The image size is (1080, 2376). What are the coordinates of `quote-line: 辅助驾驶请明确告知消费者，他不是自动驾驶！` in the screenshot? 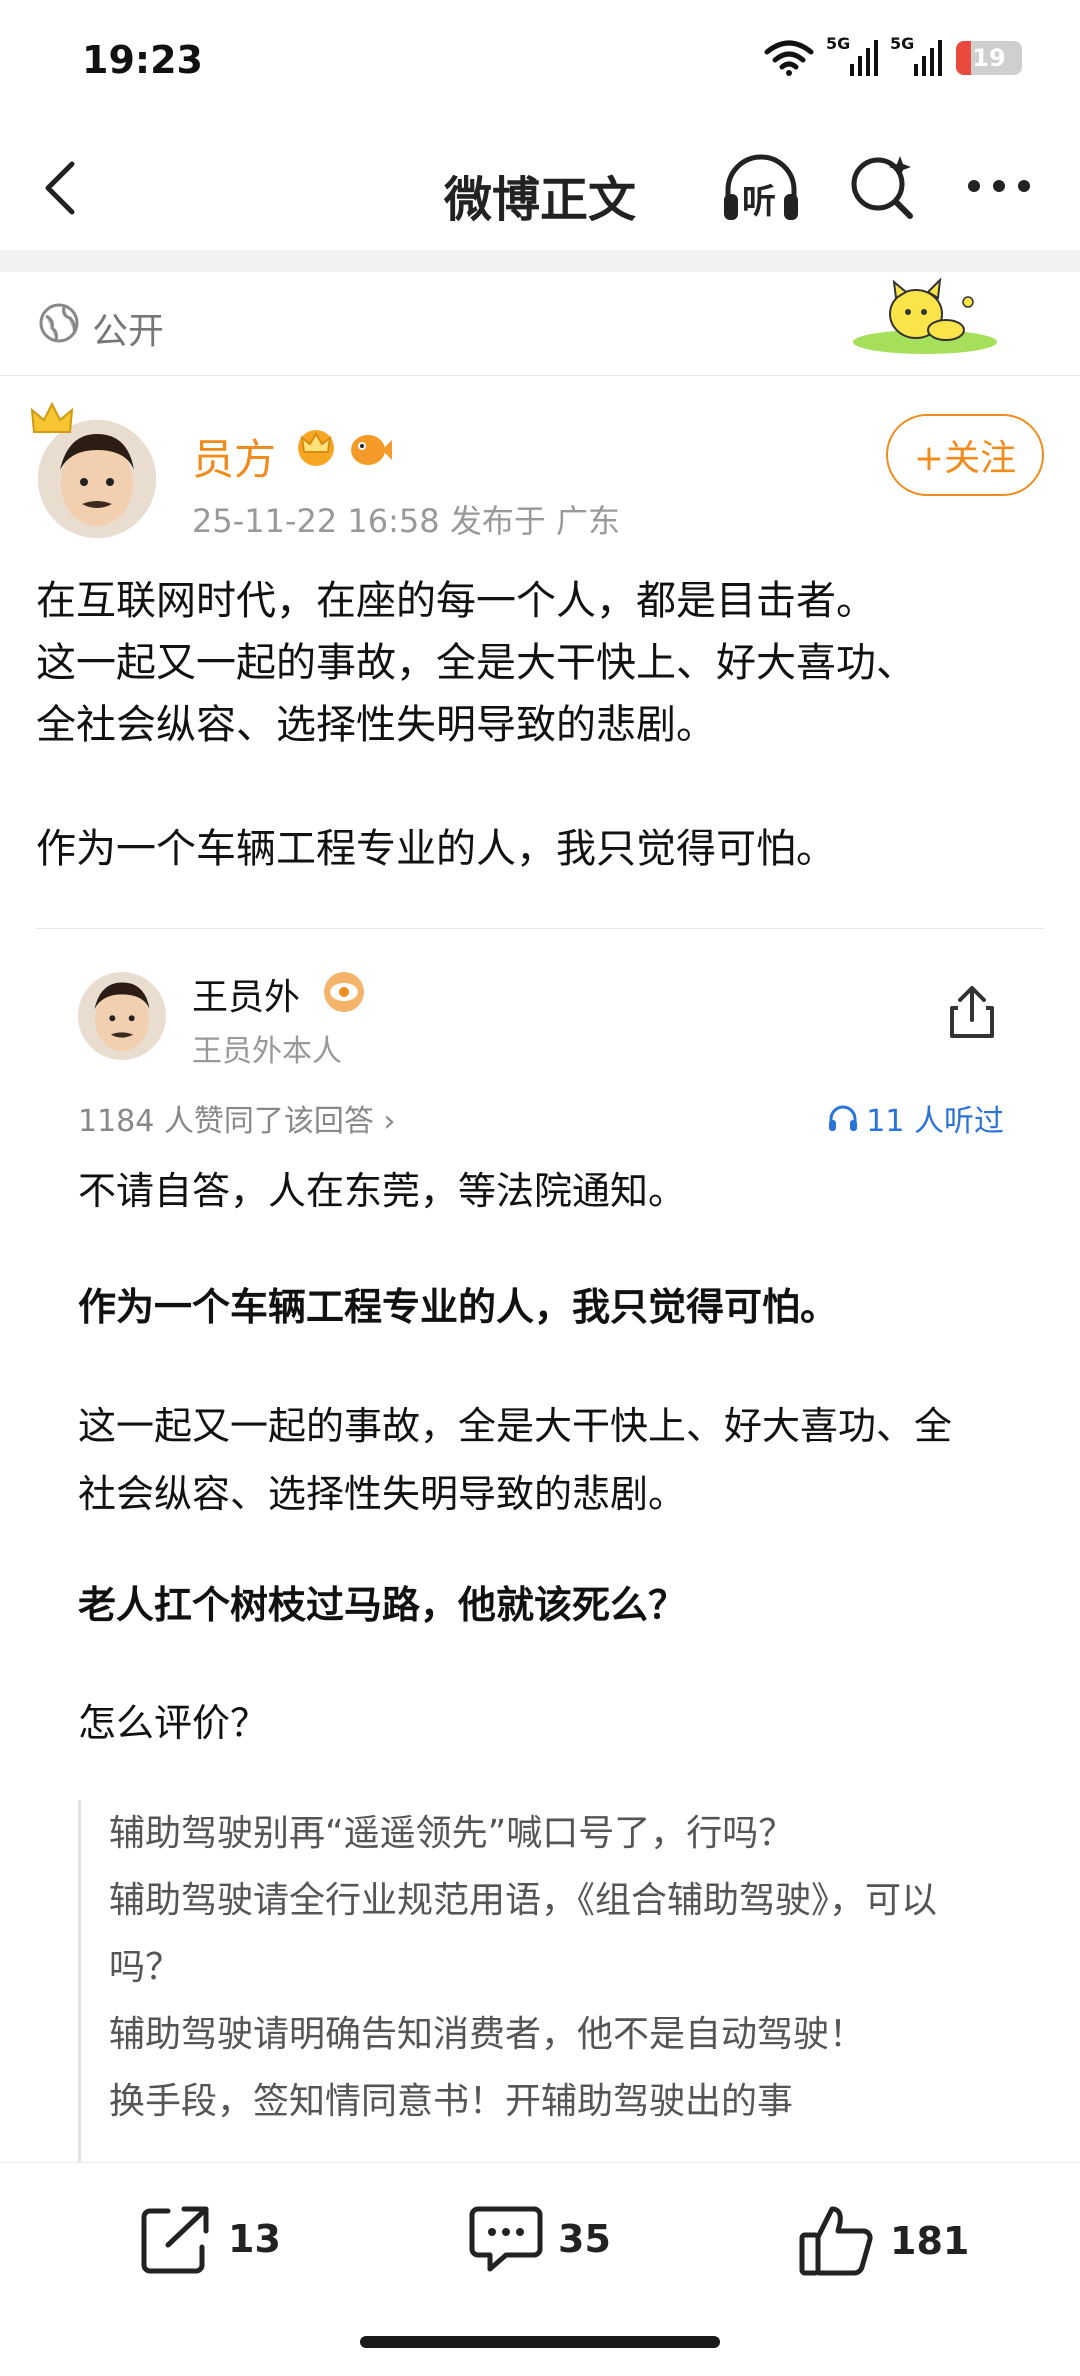 It's located at (487, 2034).